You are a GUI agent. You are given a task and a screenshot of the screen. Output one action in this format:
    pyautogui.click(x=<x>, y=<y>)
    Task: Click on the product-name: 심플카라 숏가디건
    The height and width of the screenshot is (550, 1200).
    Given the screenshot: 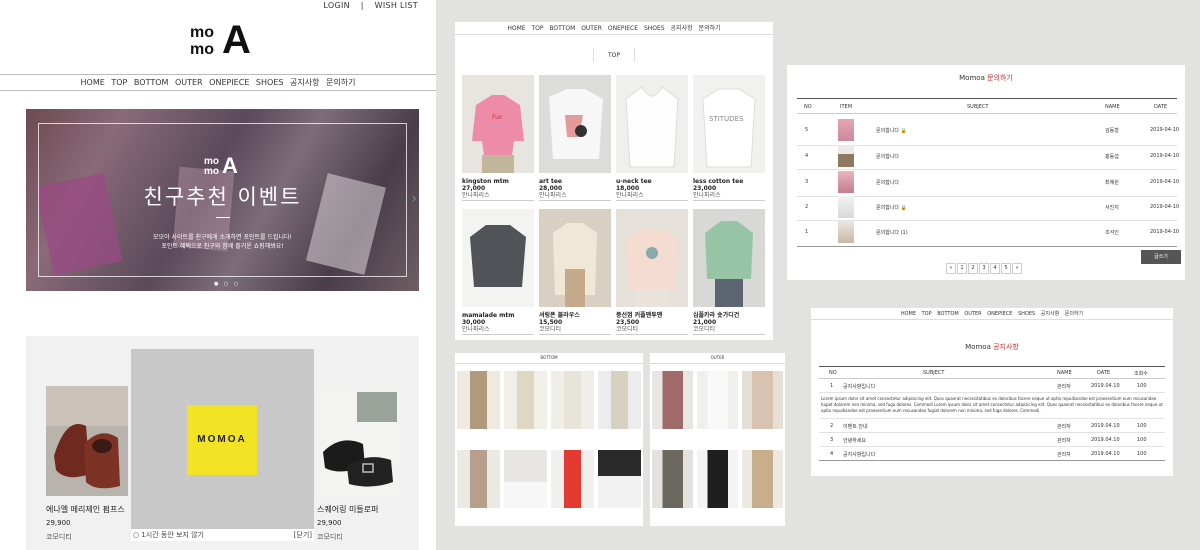 What is the action you would take?
    pyautogui.click(x=729, y=315)
    